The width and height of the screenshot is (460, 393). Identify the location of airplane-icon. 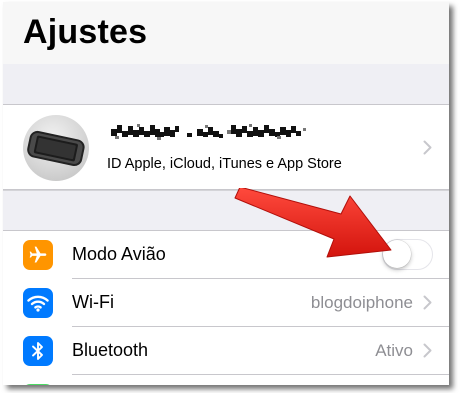
(38, 255).